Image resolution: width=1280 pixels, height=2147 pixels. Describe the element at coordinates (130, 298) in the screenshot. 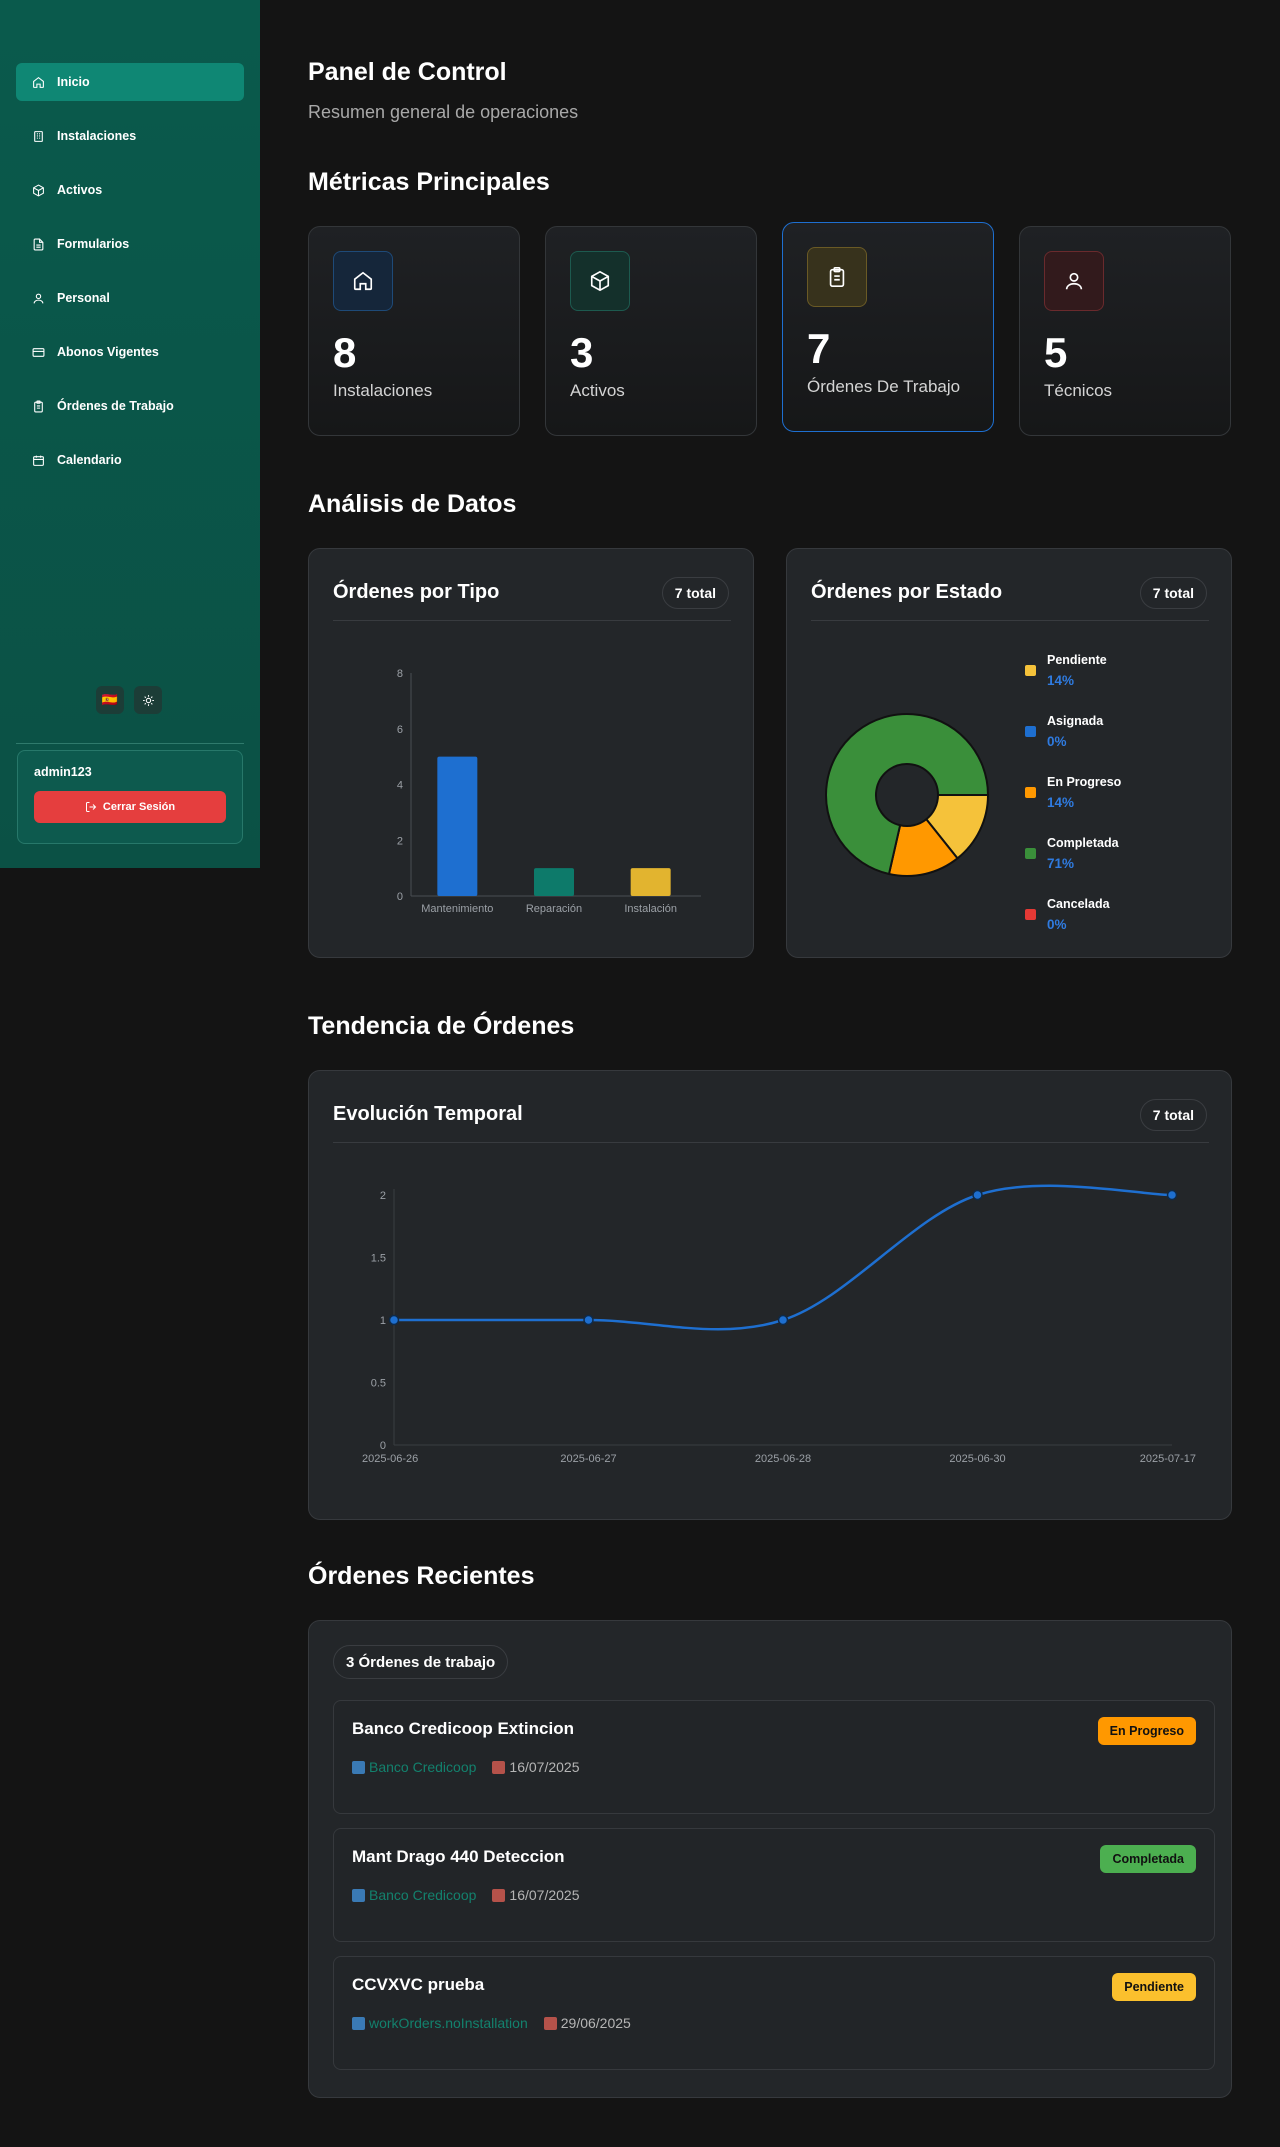

I see `sidebar-item-personal: Personal` at that location.